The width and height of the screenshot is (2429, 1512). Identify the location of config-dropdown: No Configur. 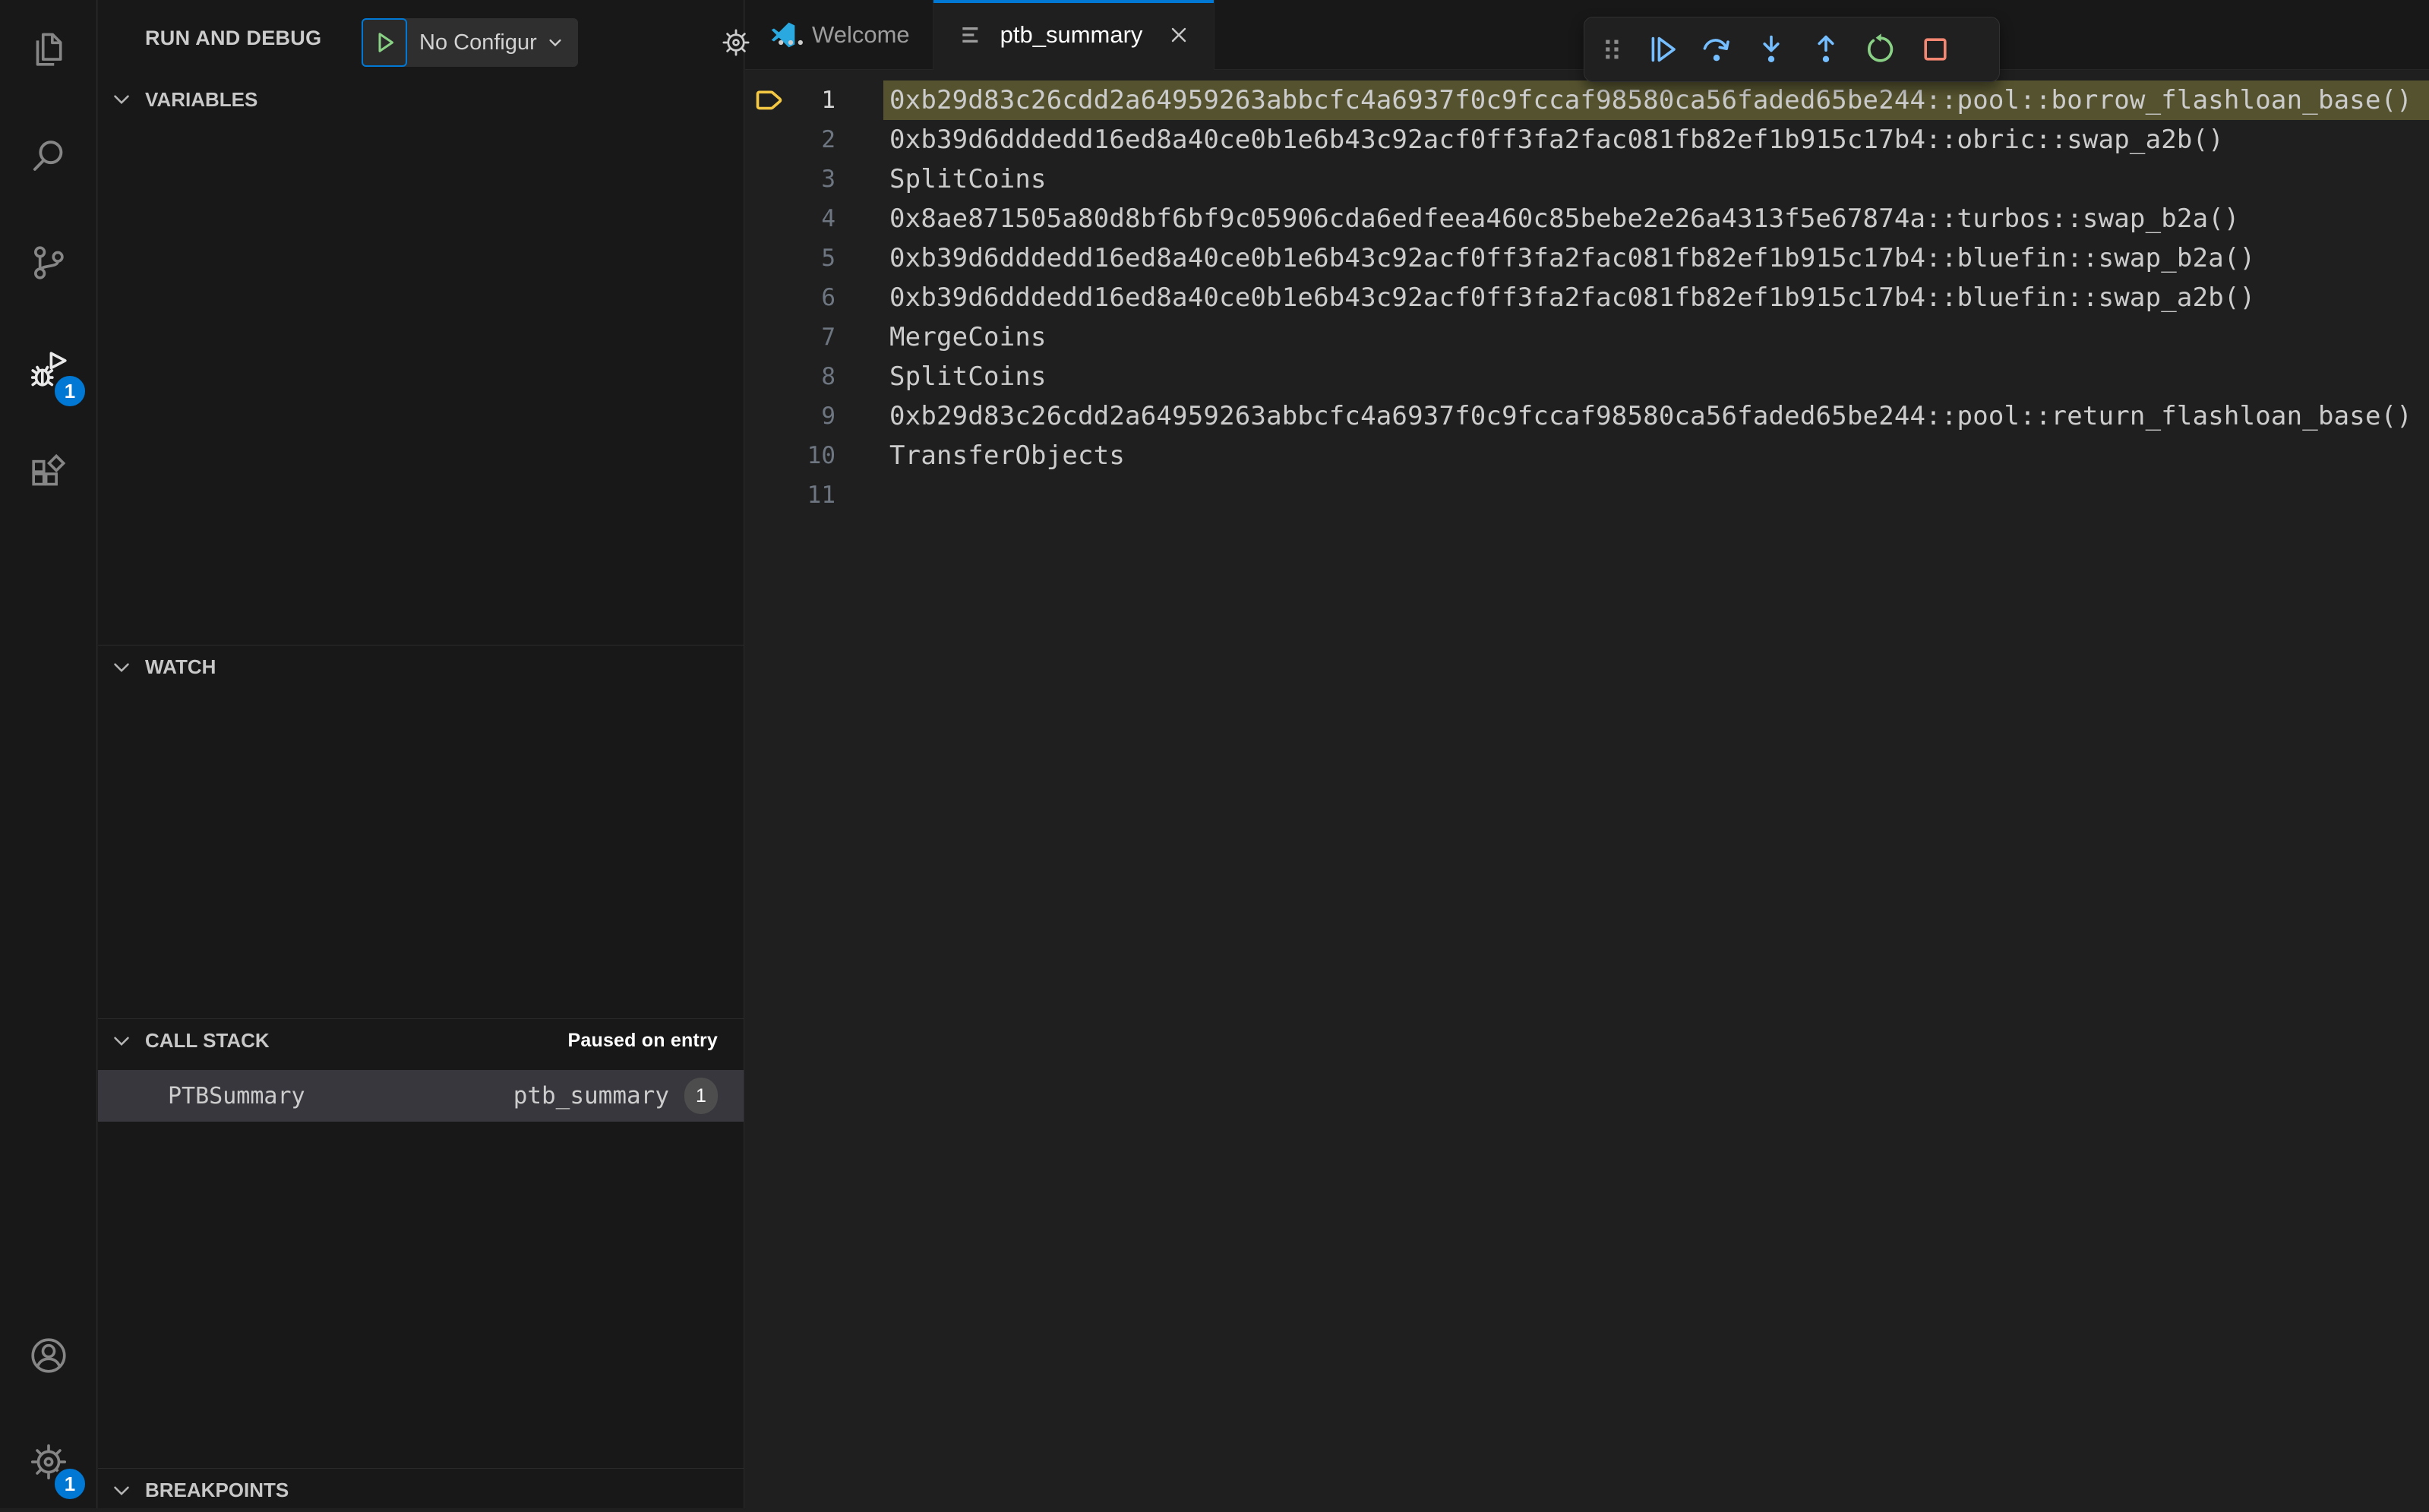
(493, 43).